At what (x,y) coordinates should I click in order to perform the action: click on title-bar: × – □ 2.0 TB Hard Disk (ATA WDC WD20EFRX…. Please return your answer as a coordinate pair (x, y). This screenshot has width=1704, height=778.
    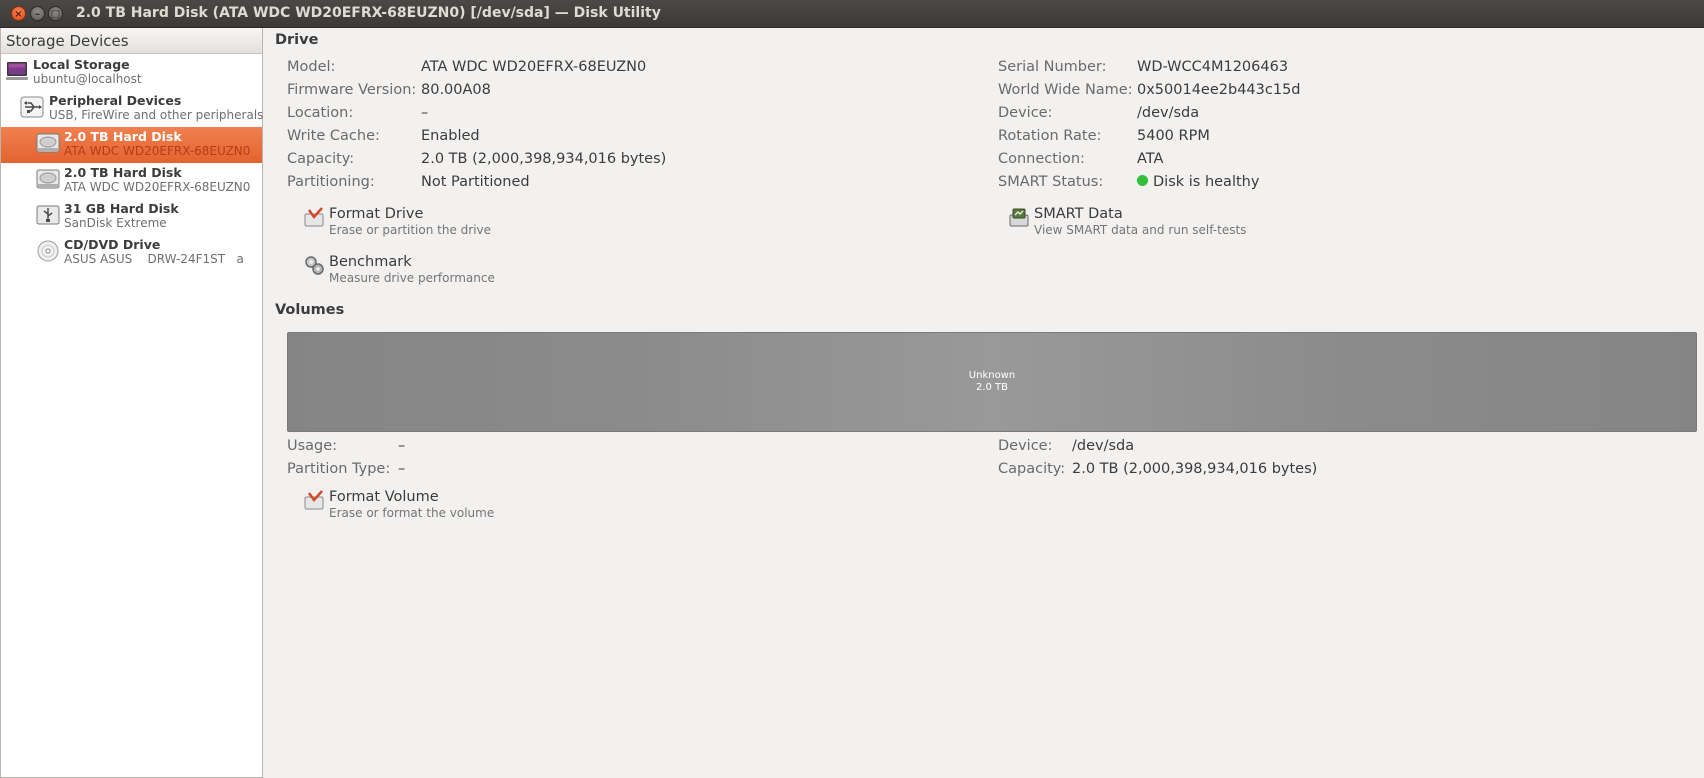
    Looking at the image, I should click on (852, 14).